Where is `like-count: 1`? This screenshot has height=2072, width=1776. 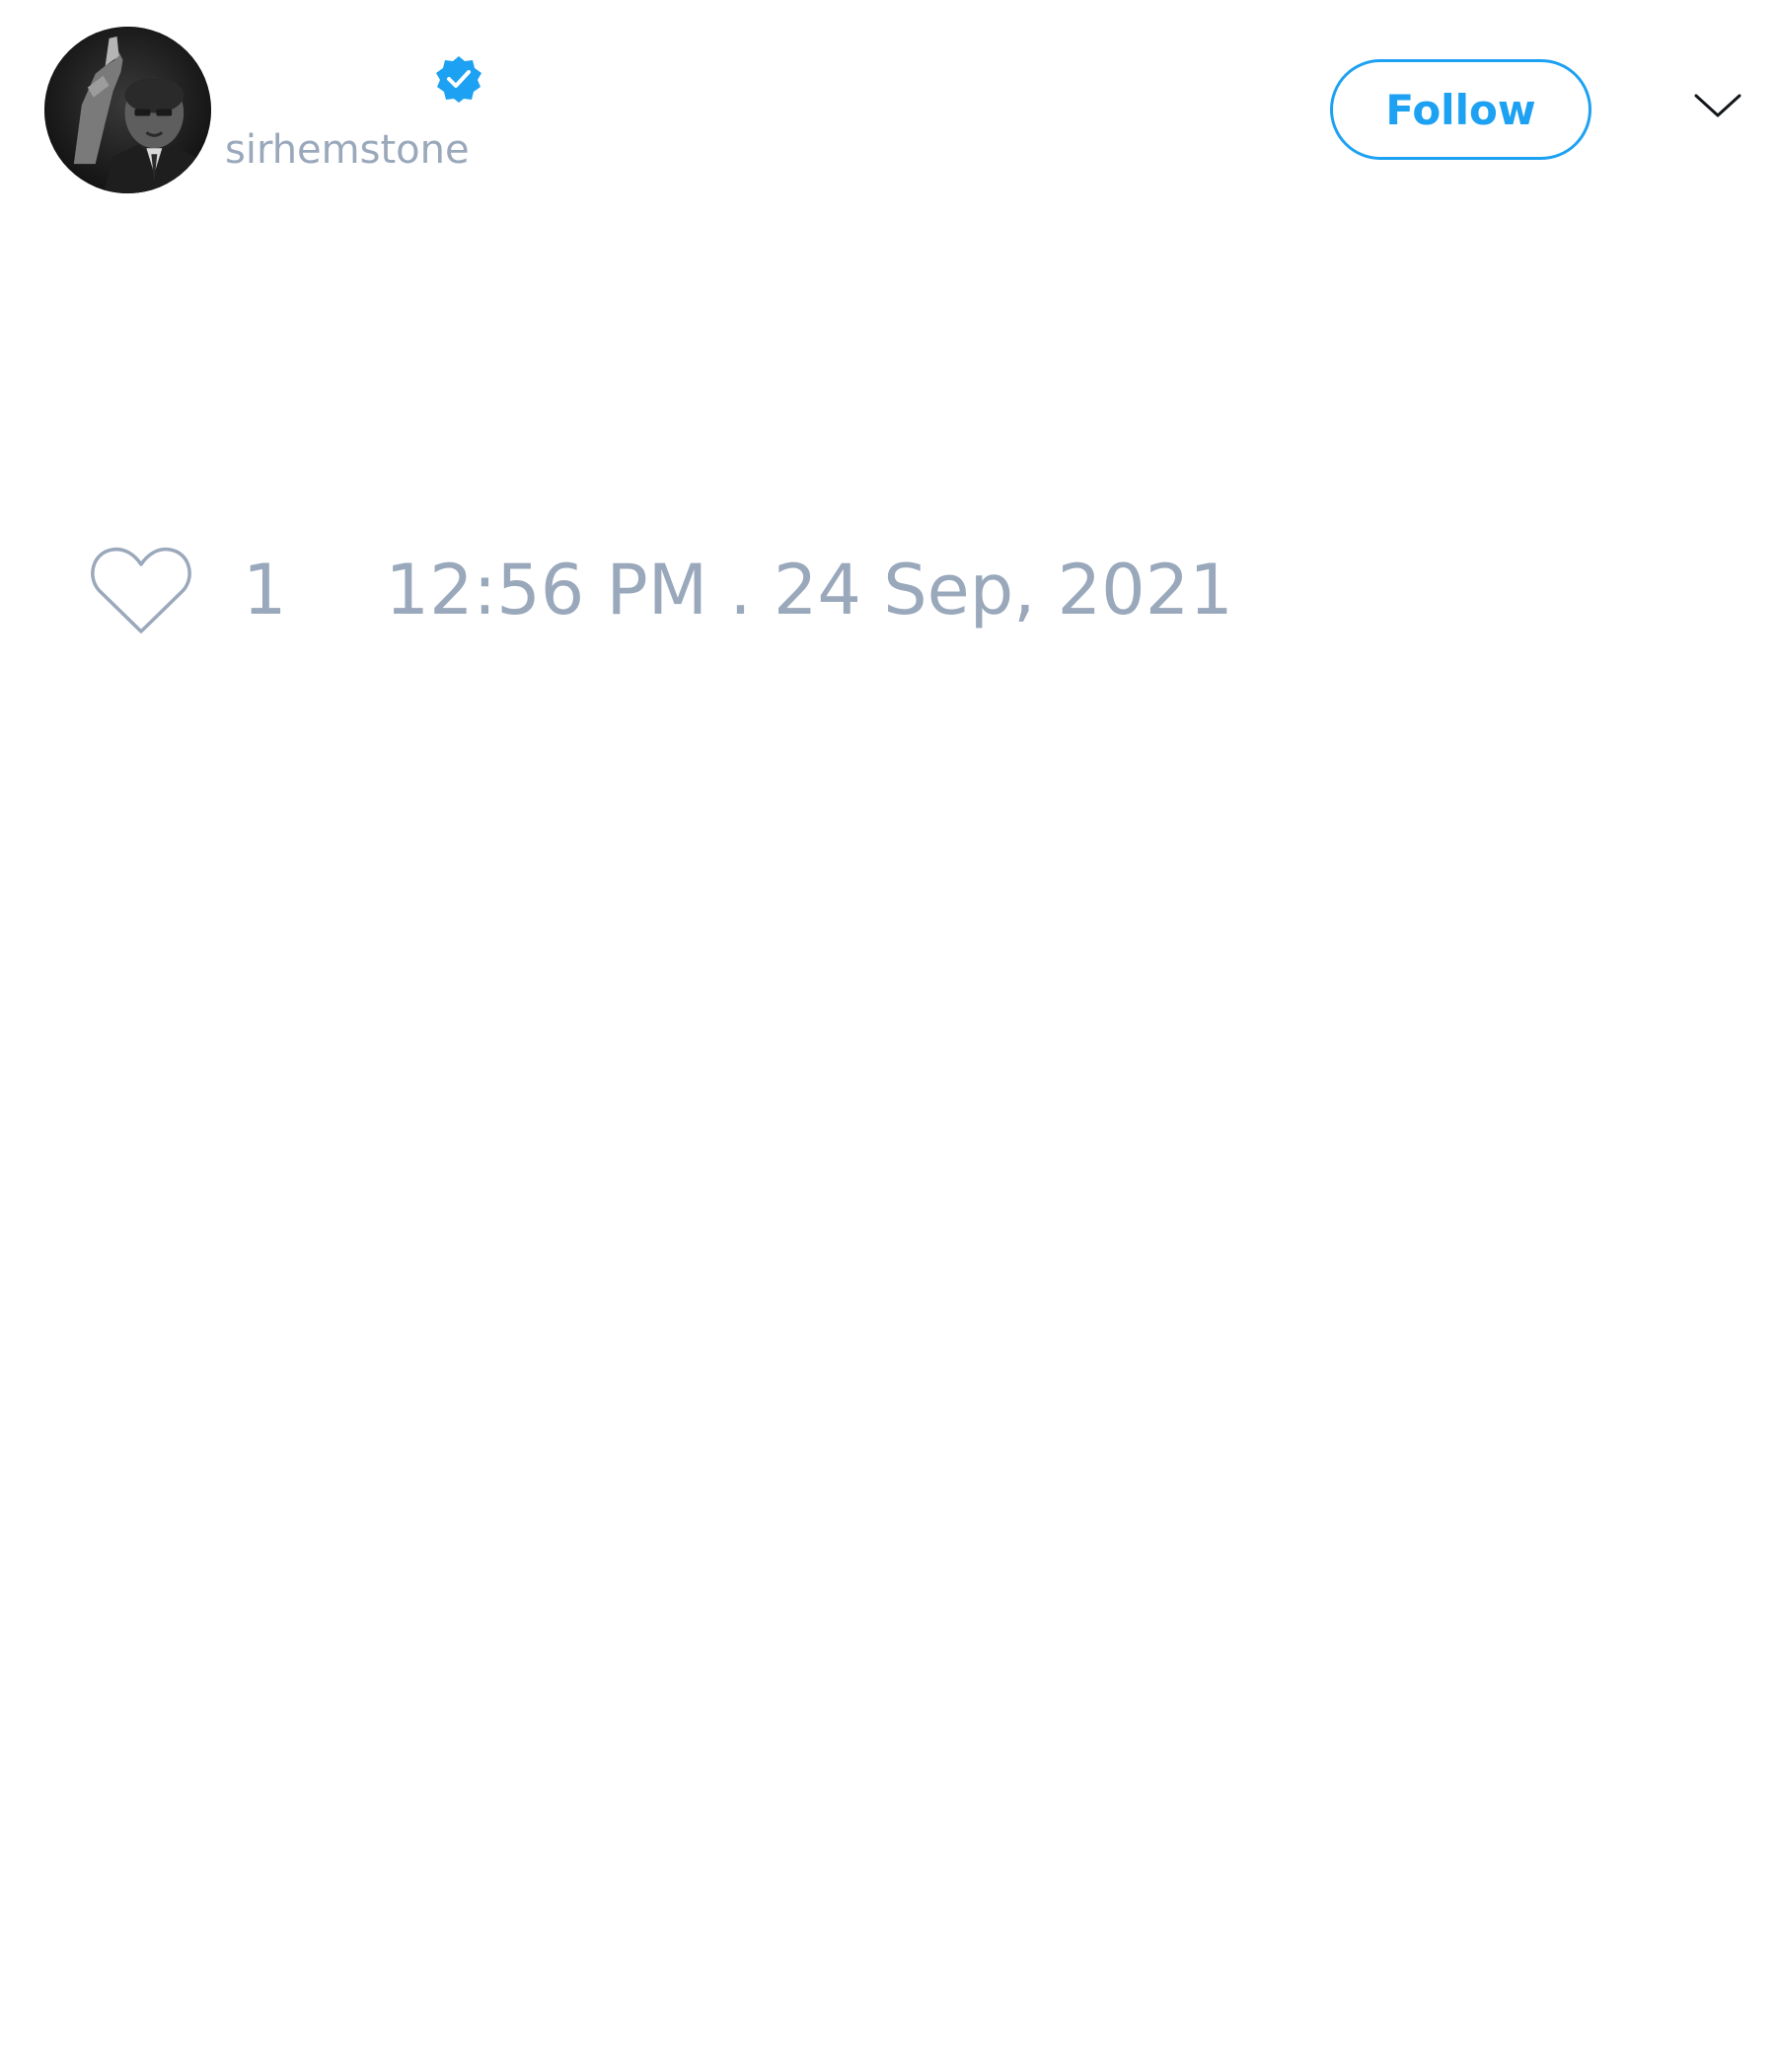 like-count: 1 is located at coordinates (265, 590).